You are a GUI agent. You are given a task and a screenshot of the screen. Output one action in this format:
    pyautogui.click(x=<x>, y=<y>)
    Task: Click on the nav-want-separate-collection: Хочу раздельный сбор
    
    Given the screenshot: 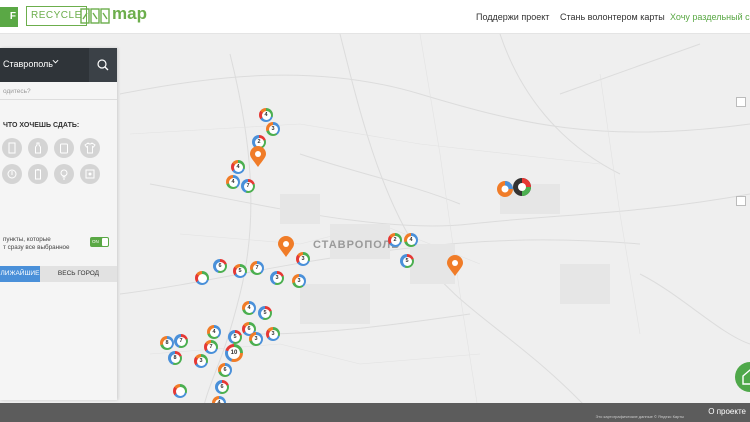 What is the action you would take?
    pyautogui.click(x=710, y=17)
    